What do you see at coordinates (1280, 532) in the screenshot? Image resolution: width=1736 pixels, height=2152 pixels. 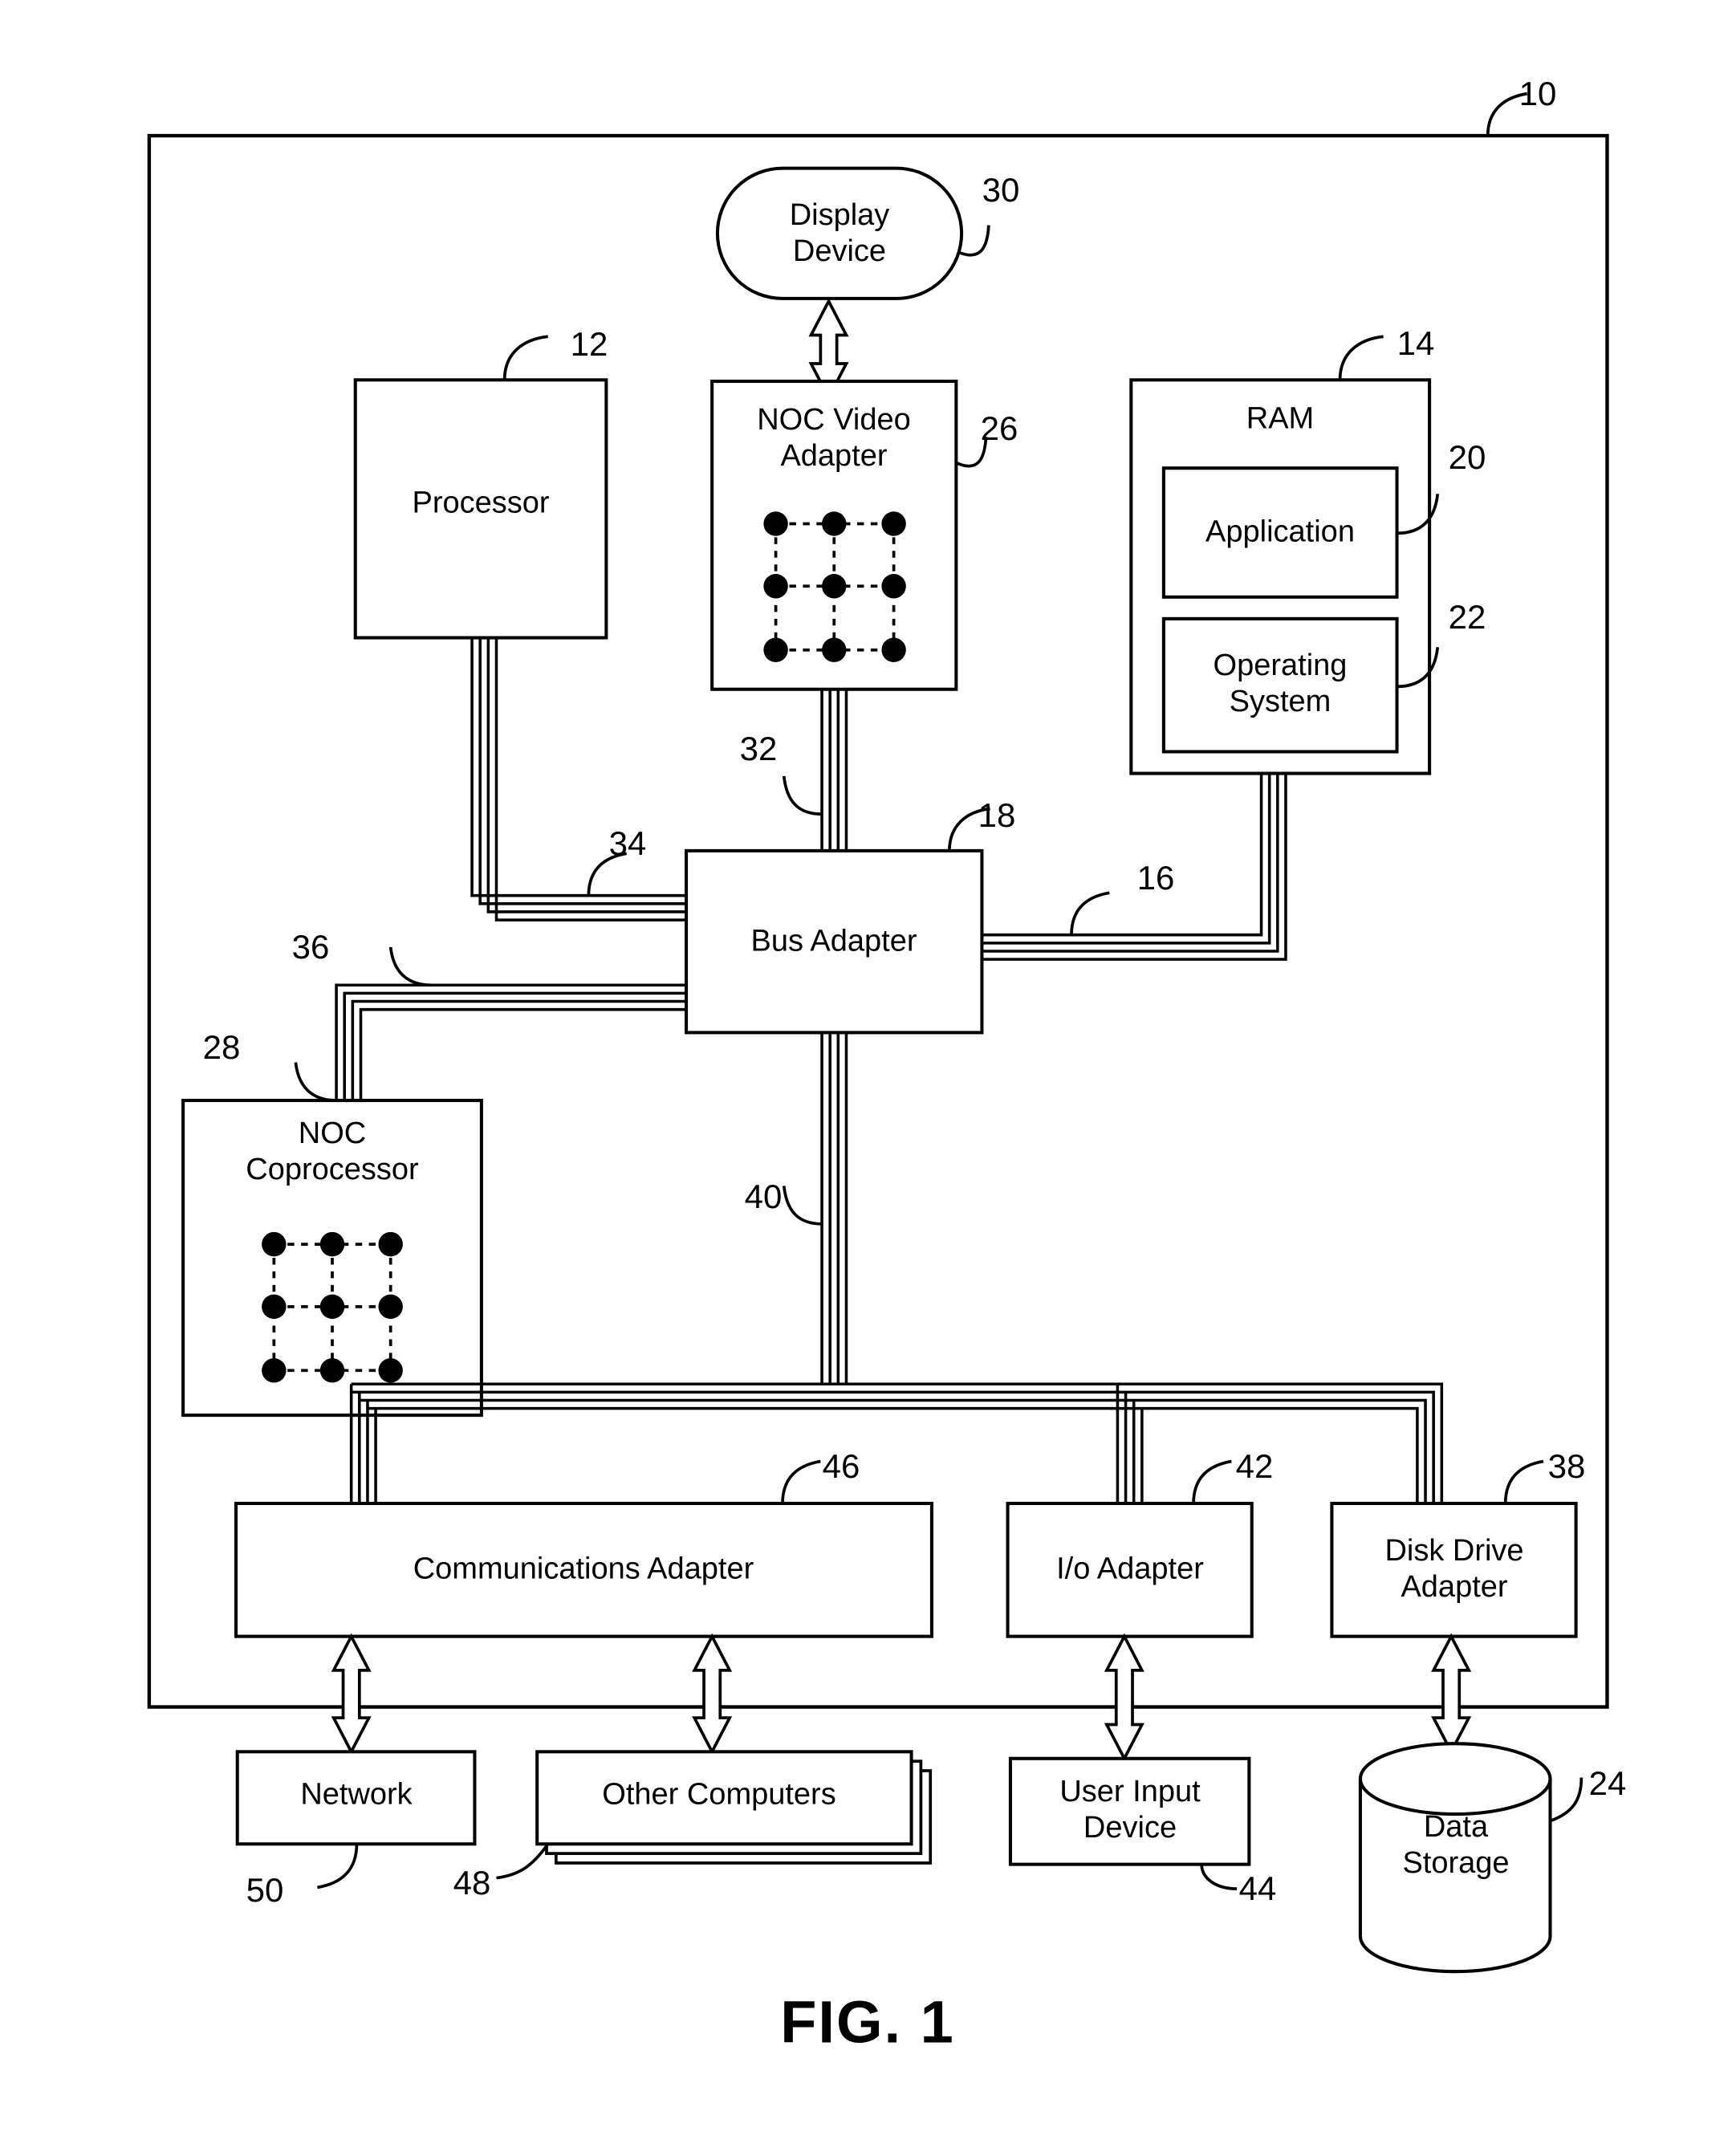 I see `application-shape` at bounding box center [1280, 532].